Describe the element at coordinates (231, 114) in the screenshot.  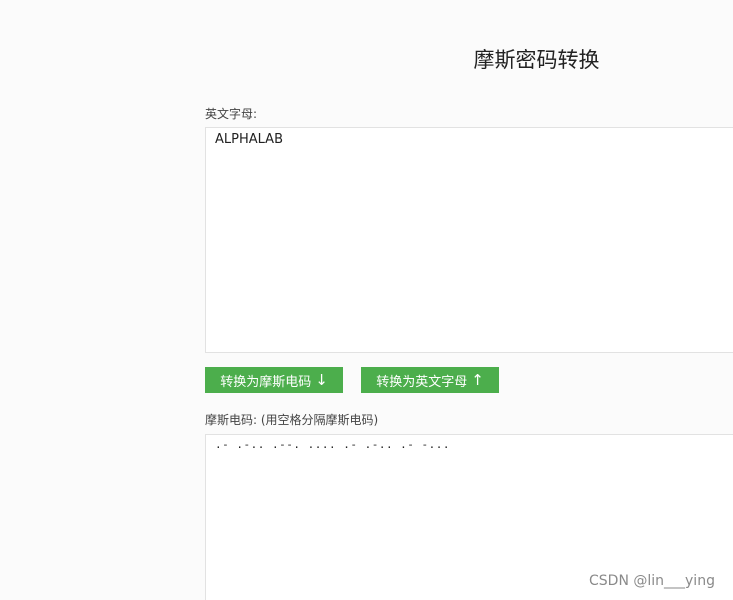
I see `english-input-label: 英文字母:` at that location.